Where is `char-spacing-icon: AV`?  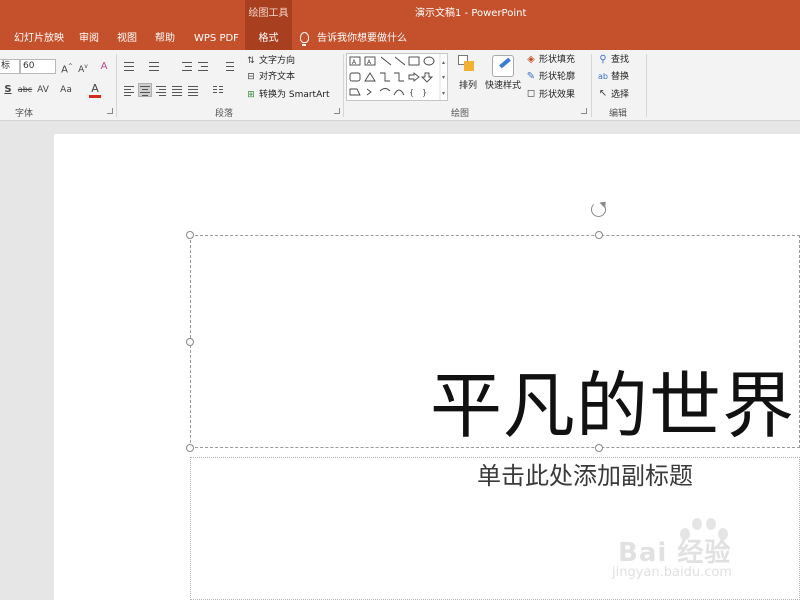 char-spacing-icon: AV is located at coordinates (43, 90).